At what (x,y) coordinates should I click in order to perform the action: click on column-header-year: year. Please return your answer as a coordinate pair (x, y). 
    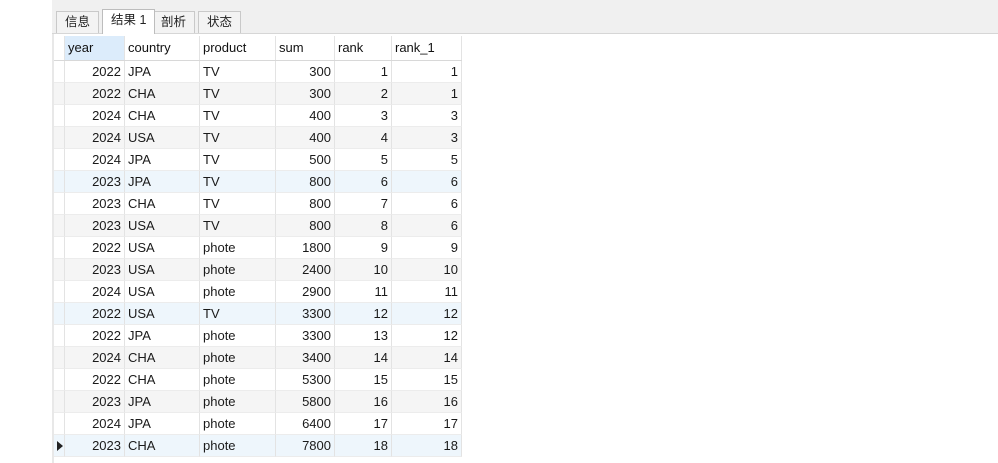
    Looking at the image, I should click on (95, 48).